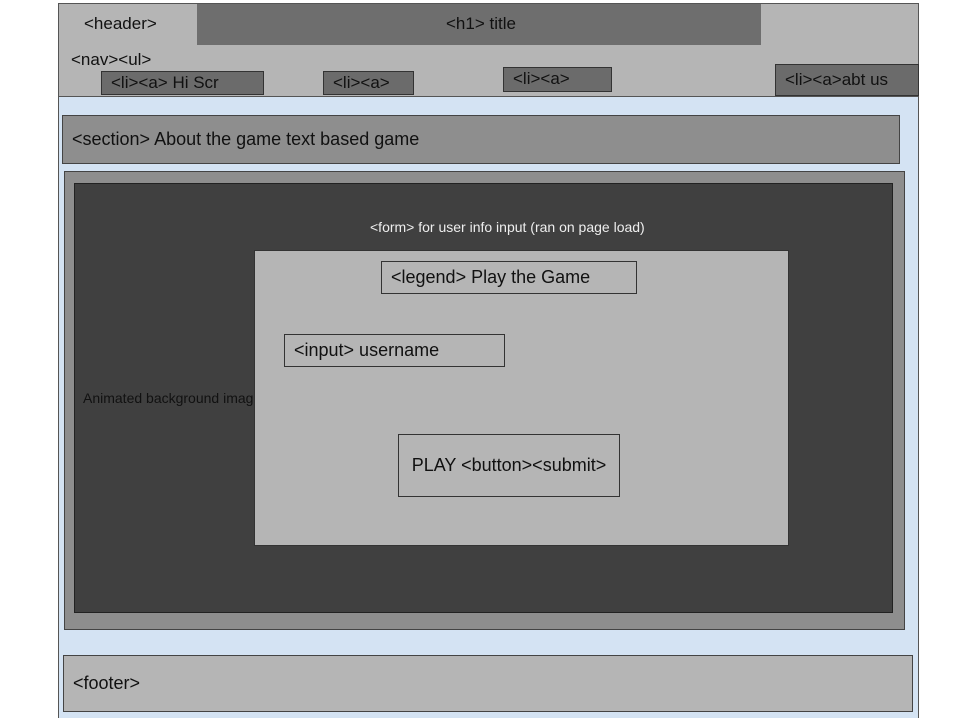 The width and height of the screenshot is (973, 718). Describe the element at coordinates (847, 80) in the screenshot. I see `nav-link-about-us: <li><a>abt us` at that location.